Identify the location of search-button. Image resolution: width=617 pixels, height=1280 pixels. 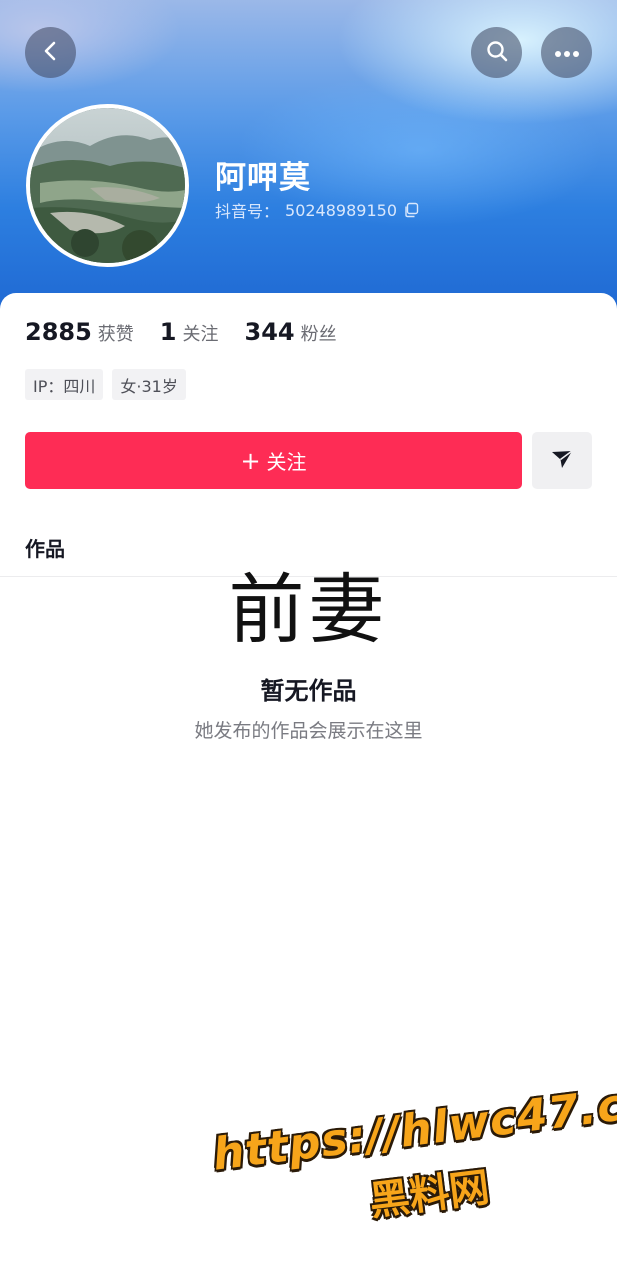
(496, 52).